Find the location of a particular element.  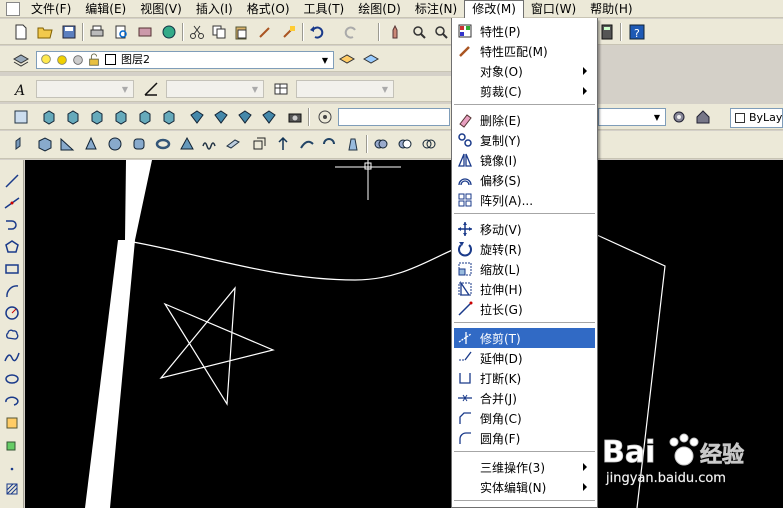

menu-solid-editing: 实体编辑(N) is located at coordinates (524, 487).